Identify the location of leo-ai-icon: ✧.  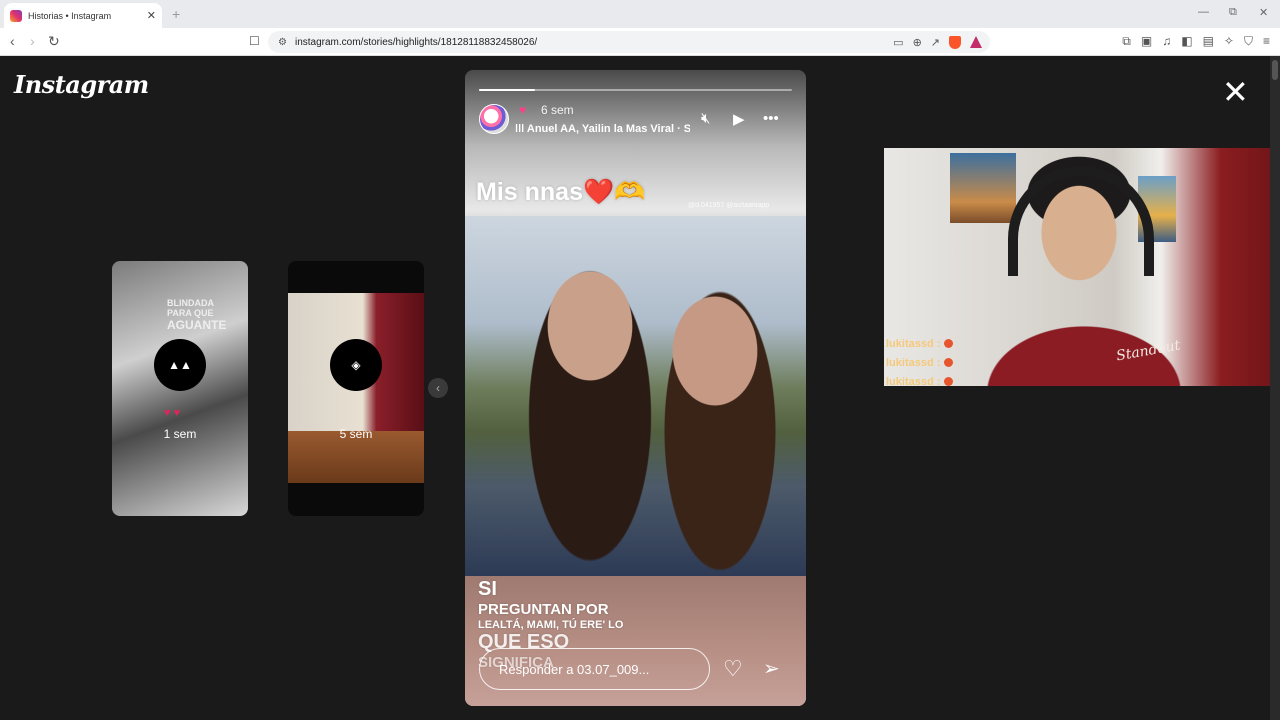
(1229, 41).